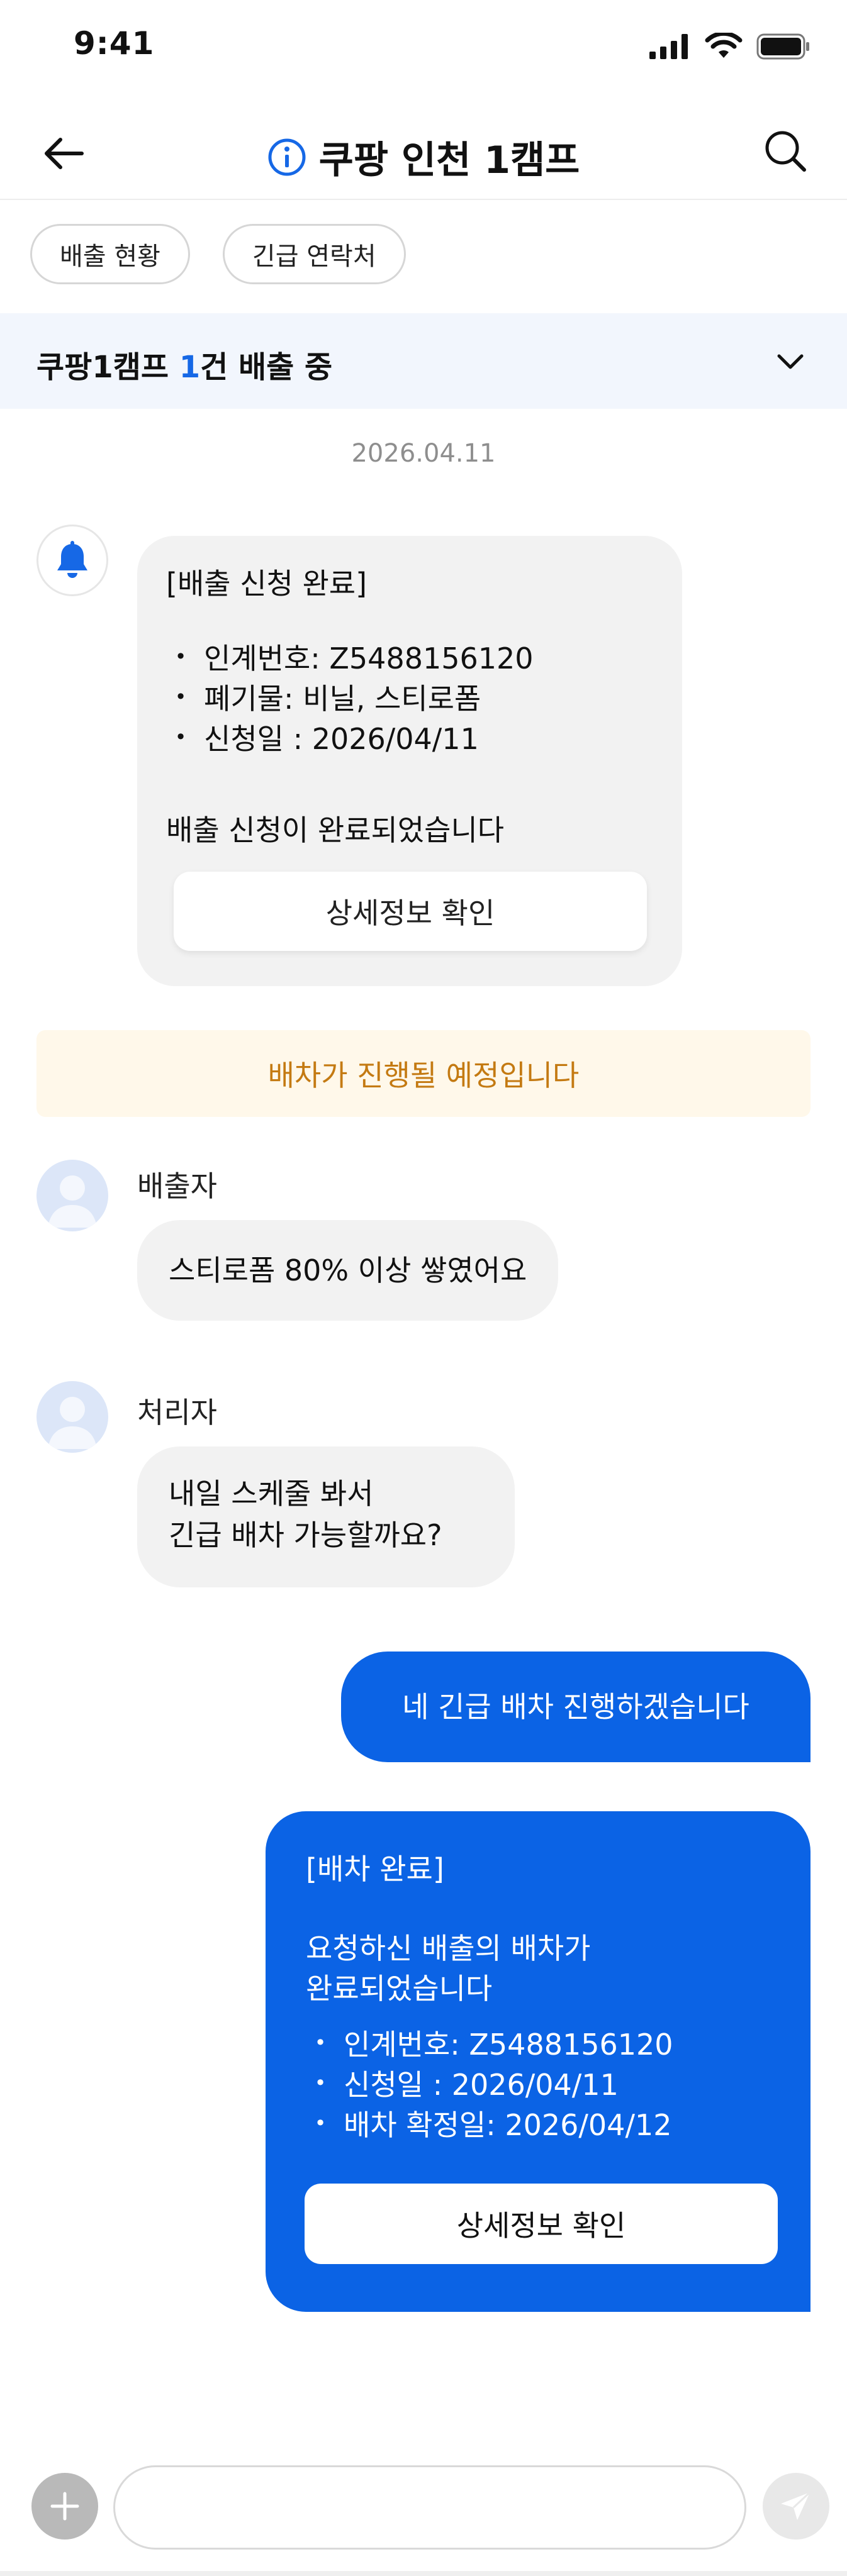  Describe the element at coordinates (782, 46) in the screenshot. I see `battery-icon` at that location.